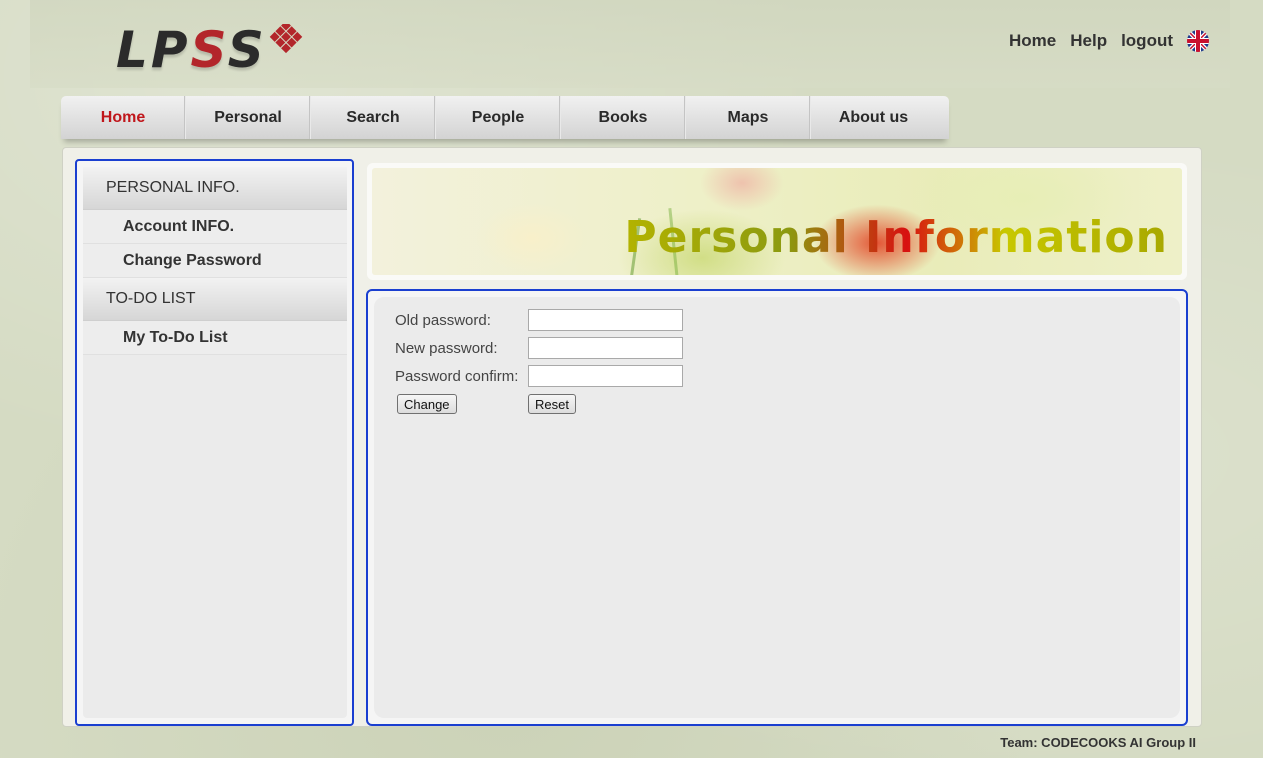  What do you see at coordinates (605, 320) in the screenshot?
I see `old-password-input` at bounding box center [605, 320].